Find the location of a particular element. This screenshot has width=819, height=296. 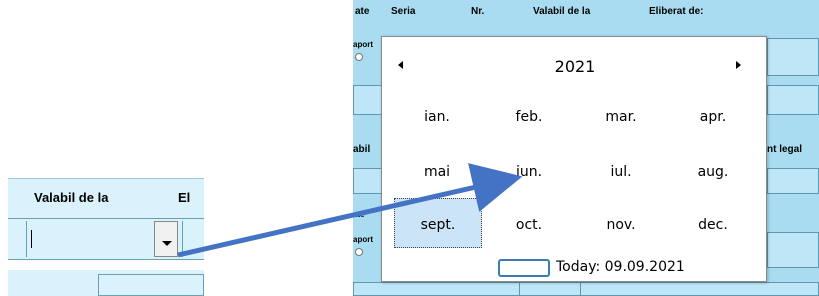

connector-arrow is located at coordinates (350, 210).